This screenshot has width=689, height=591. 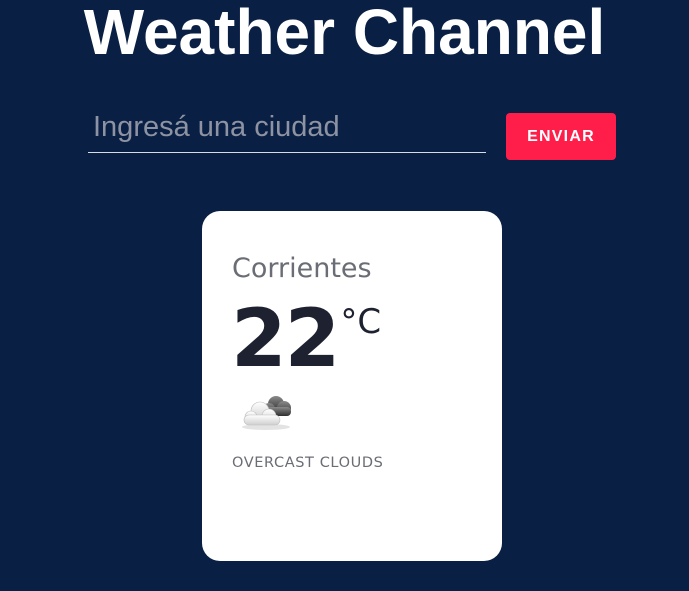 I want to click on weather-description: OVERCAST CLOUDS, so click(x=308, y=463).